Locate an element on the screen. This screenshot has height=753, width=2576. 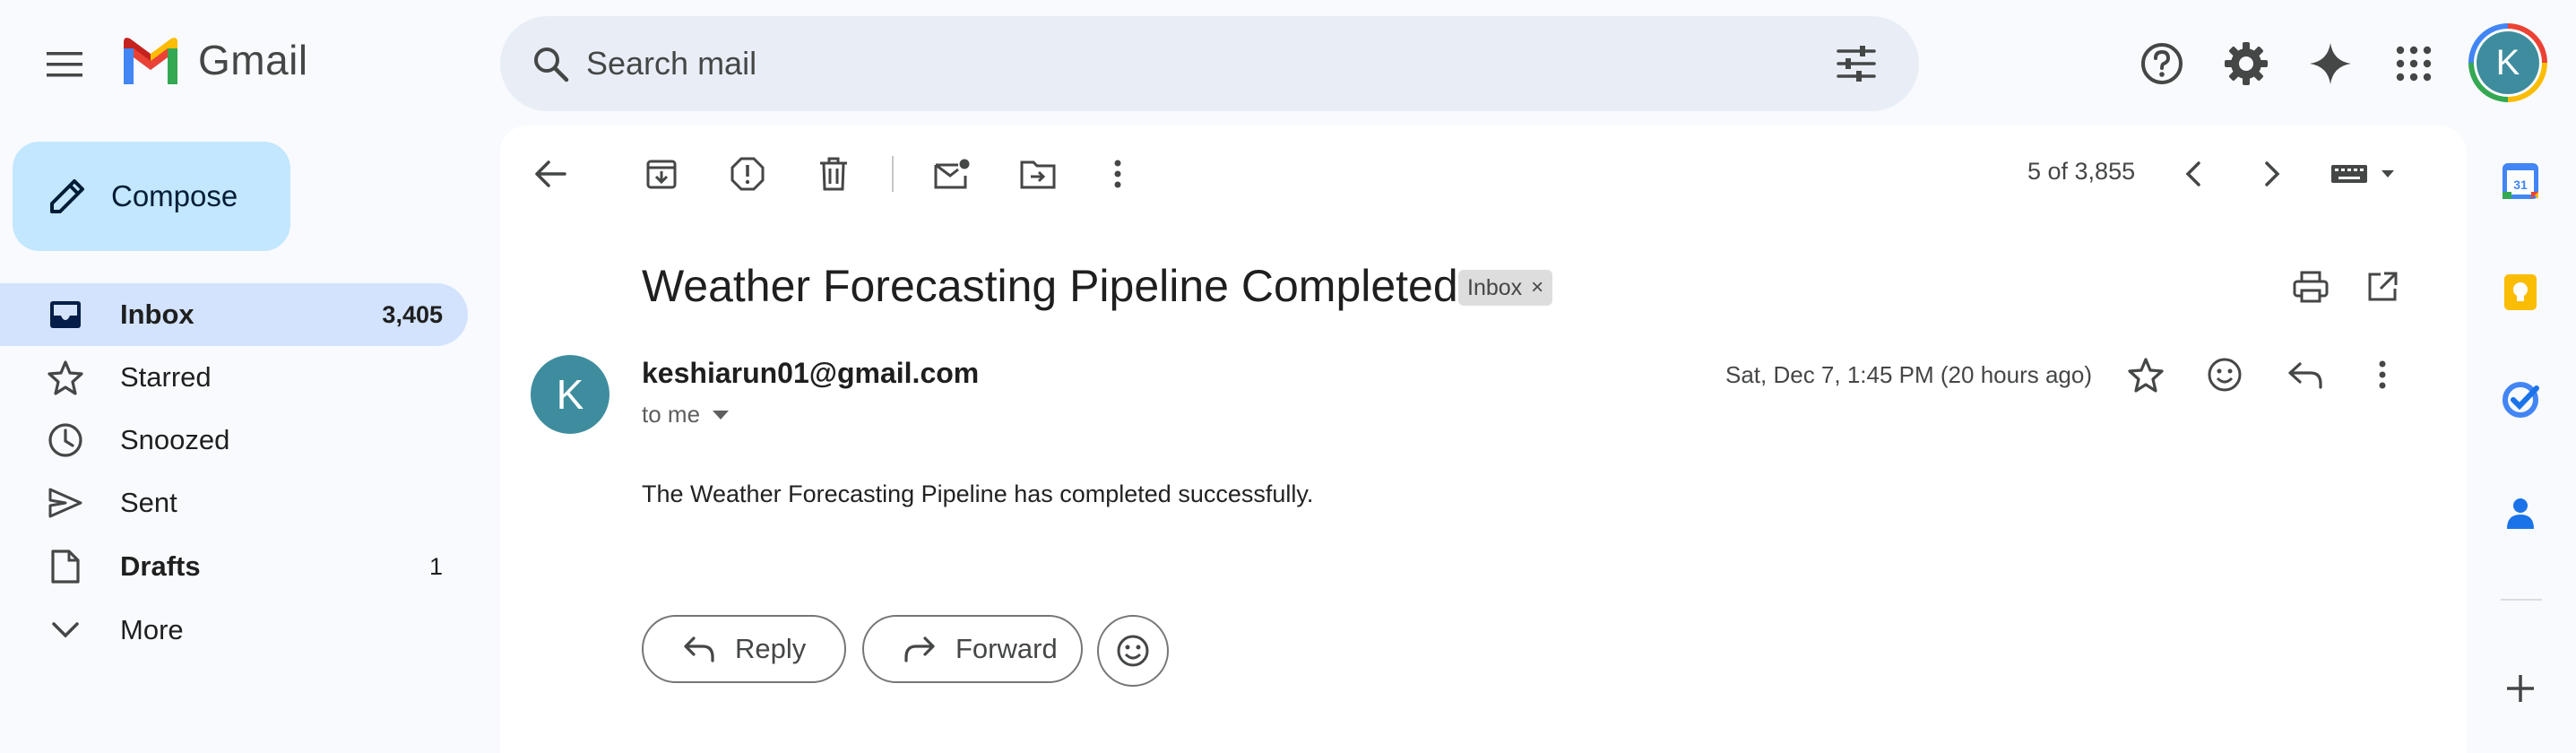
forward-label: Forward is located at coordinates (1006, 648).